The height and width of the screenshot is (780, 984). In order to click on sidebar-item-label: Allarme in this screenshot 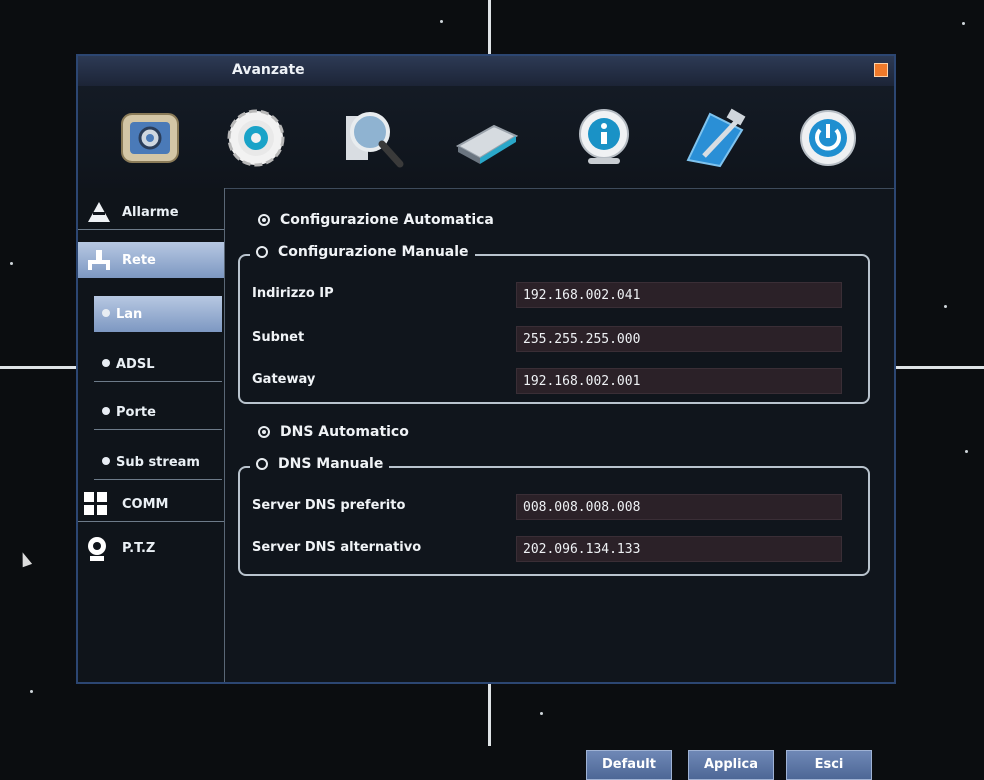, I will do `click(150, 212)`.